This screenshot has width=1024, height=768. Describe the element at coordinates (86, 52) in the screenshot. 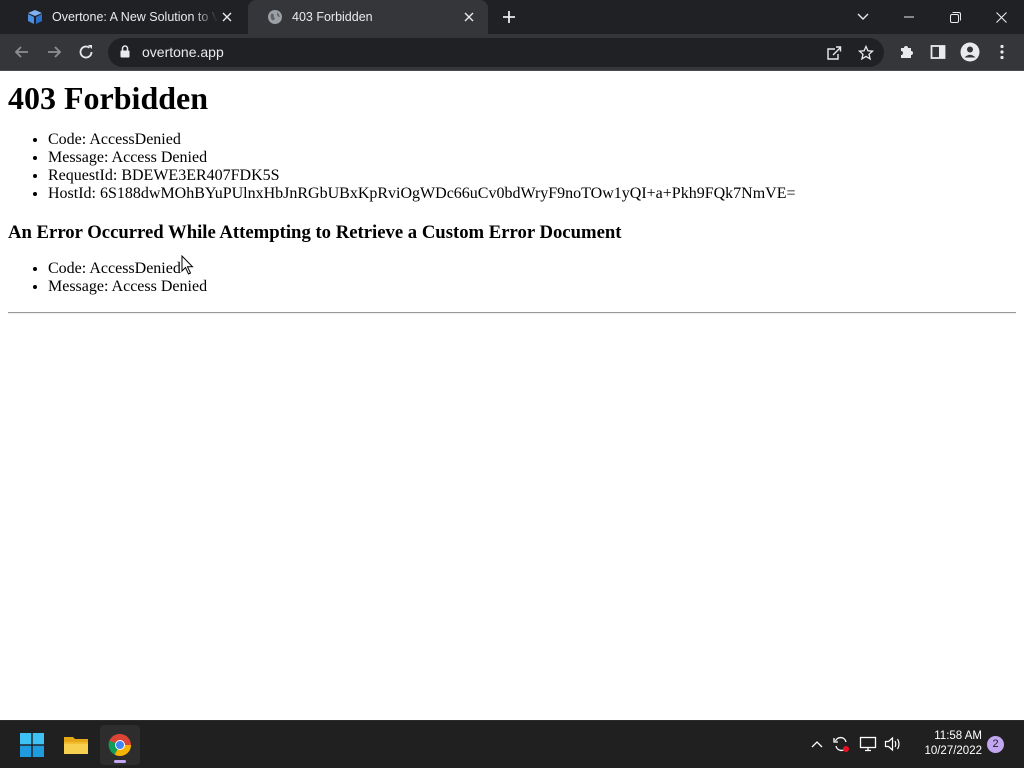

I see `reload-button` at that location.